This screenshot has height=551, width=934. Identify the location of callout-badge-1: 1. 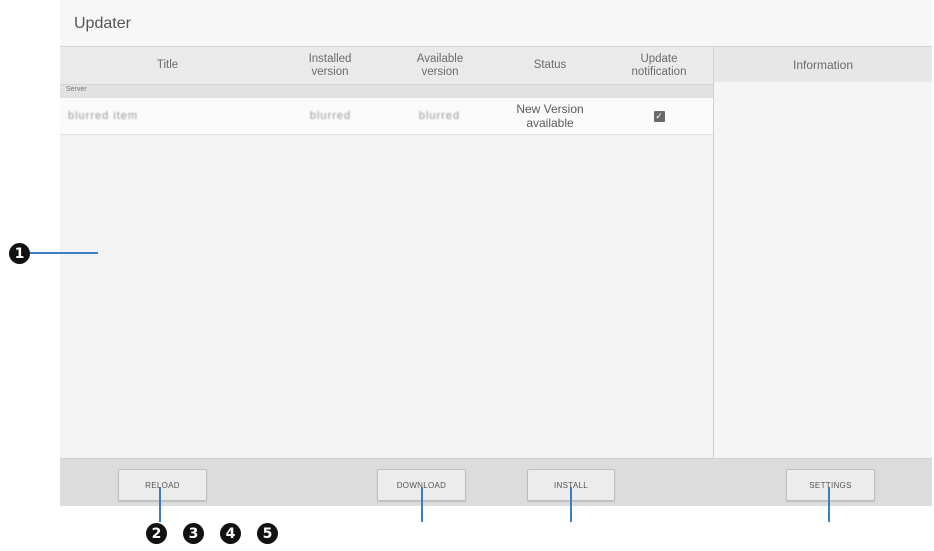
(19, 253).